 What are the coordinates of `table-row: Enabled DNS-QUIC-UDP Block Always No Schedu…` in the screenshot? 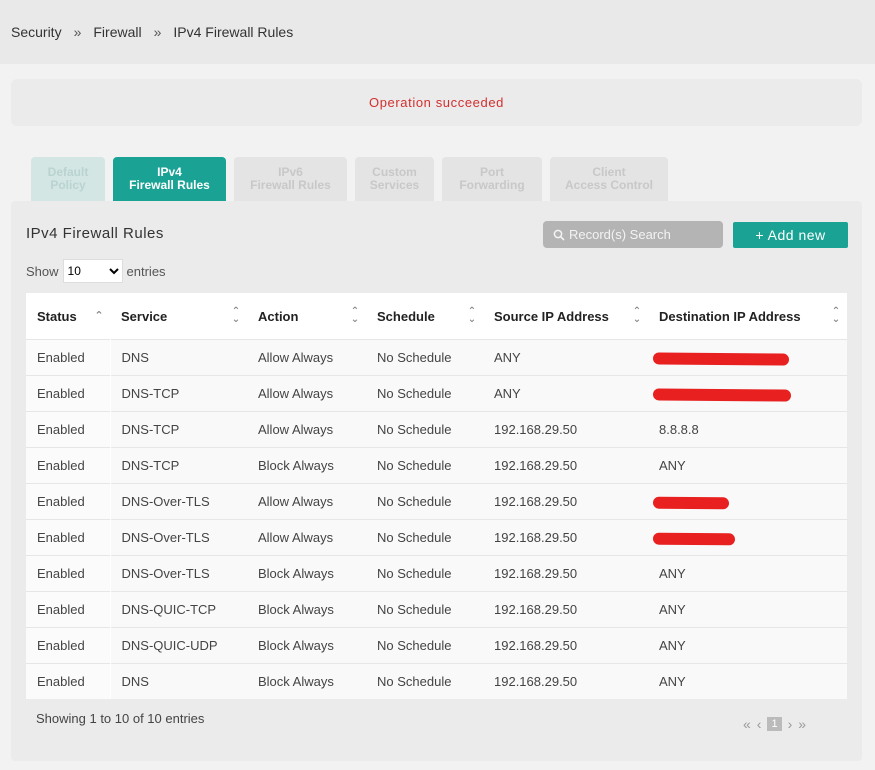 It's located at (436, 645).